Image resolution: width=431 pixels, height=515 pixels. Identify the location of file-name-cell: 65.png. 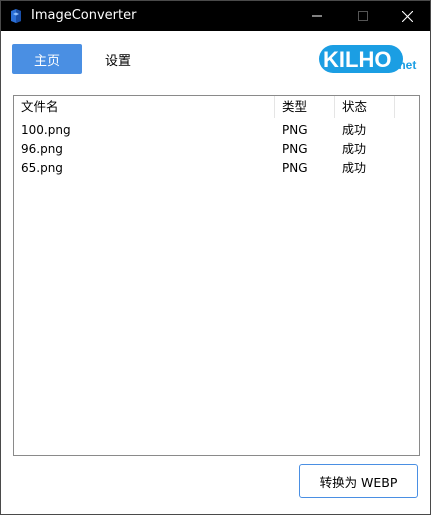
(42, 168).